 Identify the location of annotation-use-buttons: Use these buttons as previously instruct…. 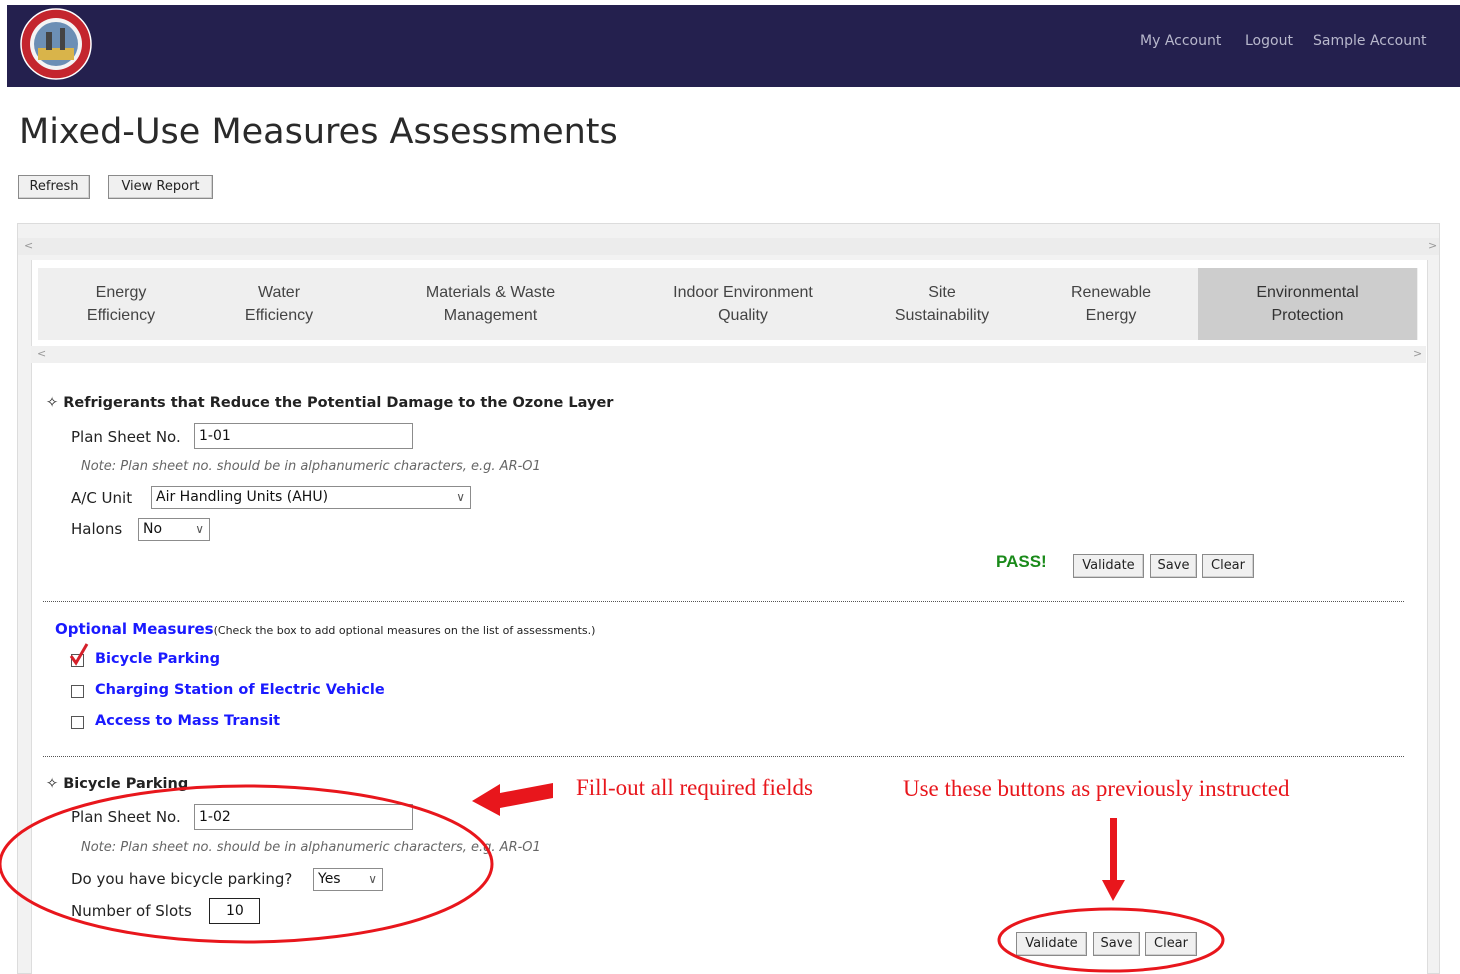
(1096, 788).